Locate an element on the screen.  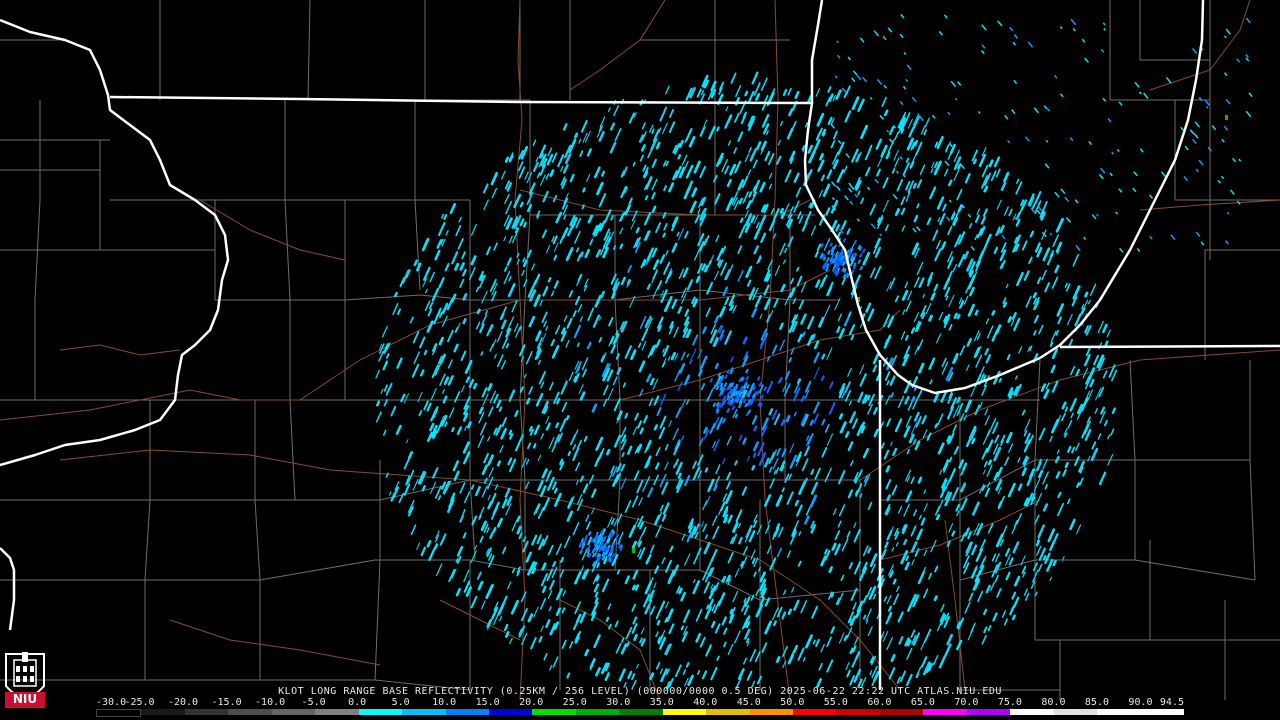
legend-tick-label: 30.0 is located at coordinates (618, 702).